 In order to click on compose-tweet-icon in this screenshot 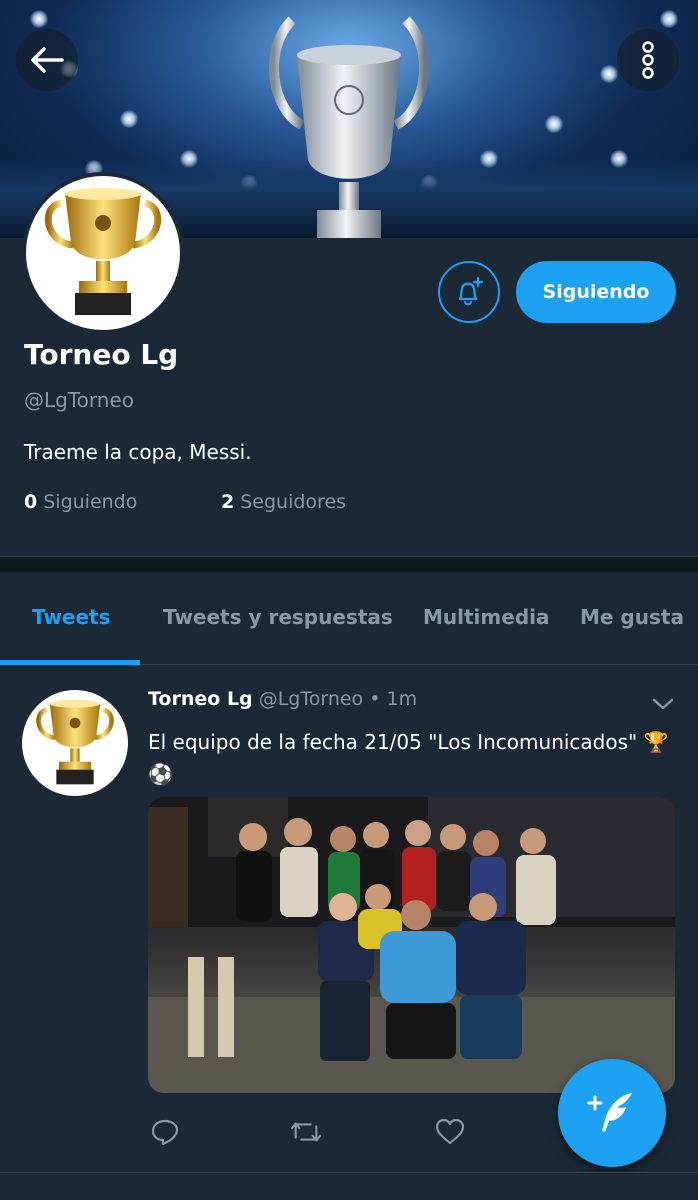, I will do `click(609, 1112)`.